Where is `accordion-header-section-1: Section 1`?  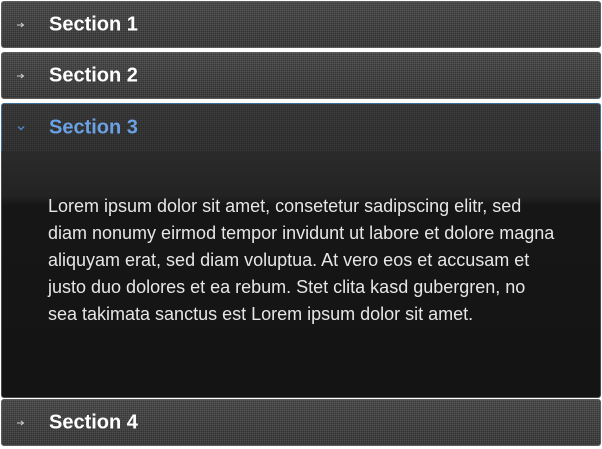
accordion-header-section-1: Section 1 is located at coordinates (301, 24).